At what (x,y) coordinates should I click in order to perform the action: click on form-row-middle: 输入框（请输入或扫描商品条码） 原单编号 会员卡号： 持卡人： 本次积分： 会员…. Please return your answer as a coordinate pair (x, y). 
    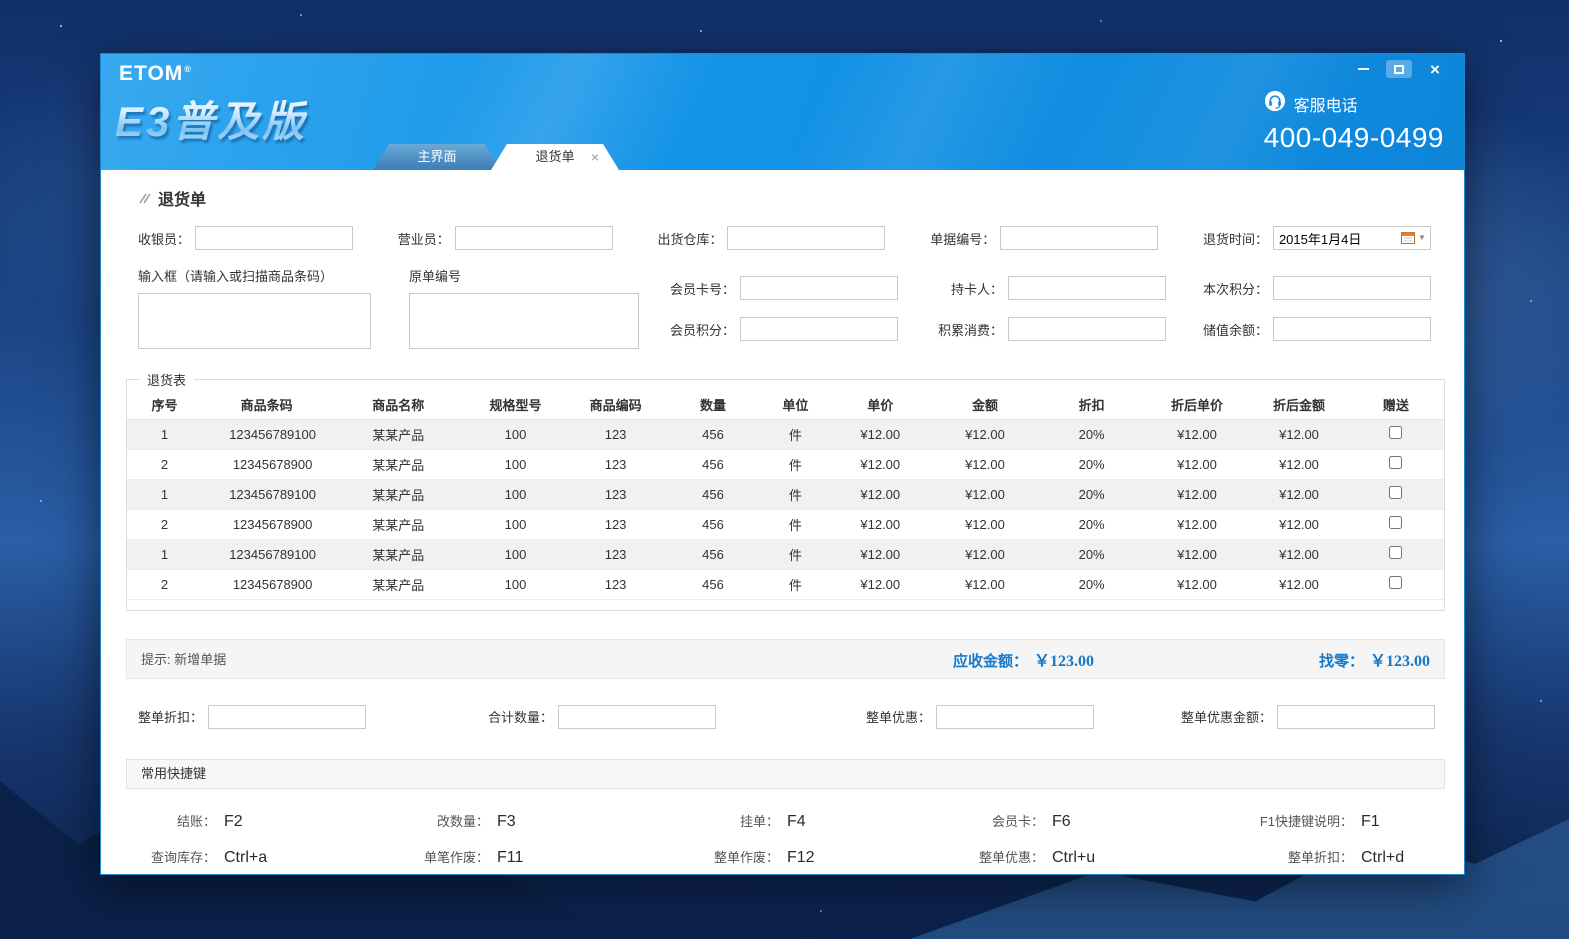
    Looking at the image, I should click on (784, 310).